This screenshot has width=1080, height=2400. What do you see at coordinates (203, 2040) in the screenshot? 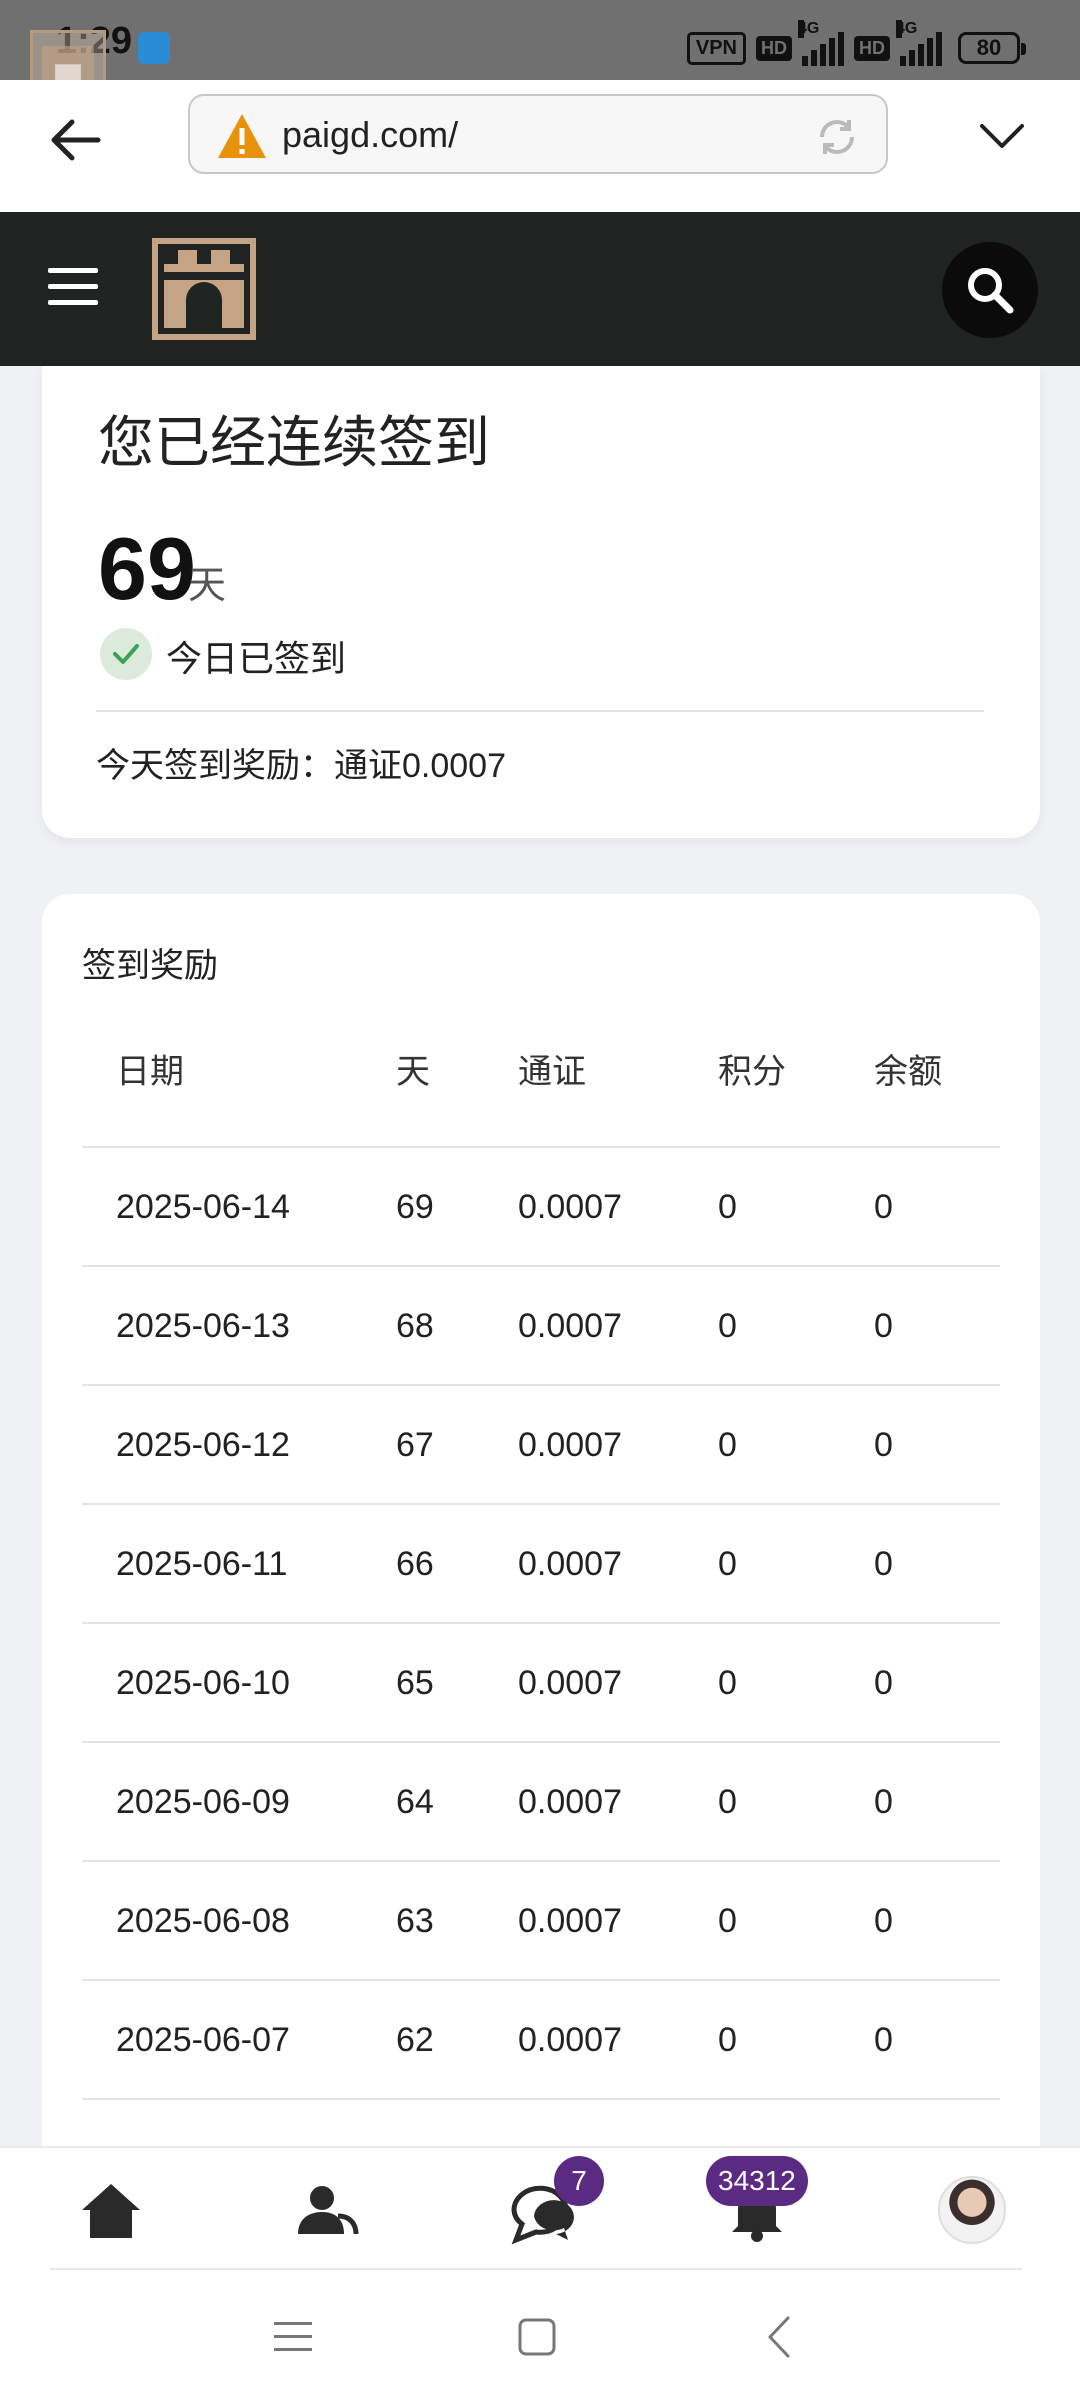
I see `cell-date: 2025-06-07` at bounding box center [203, 2040].